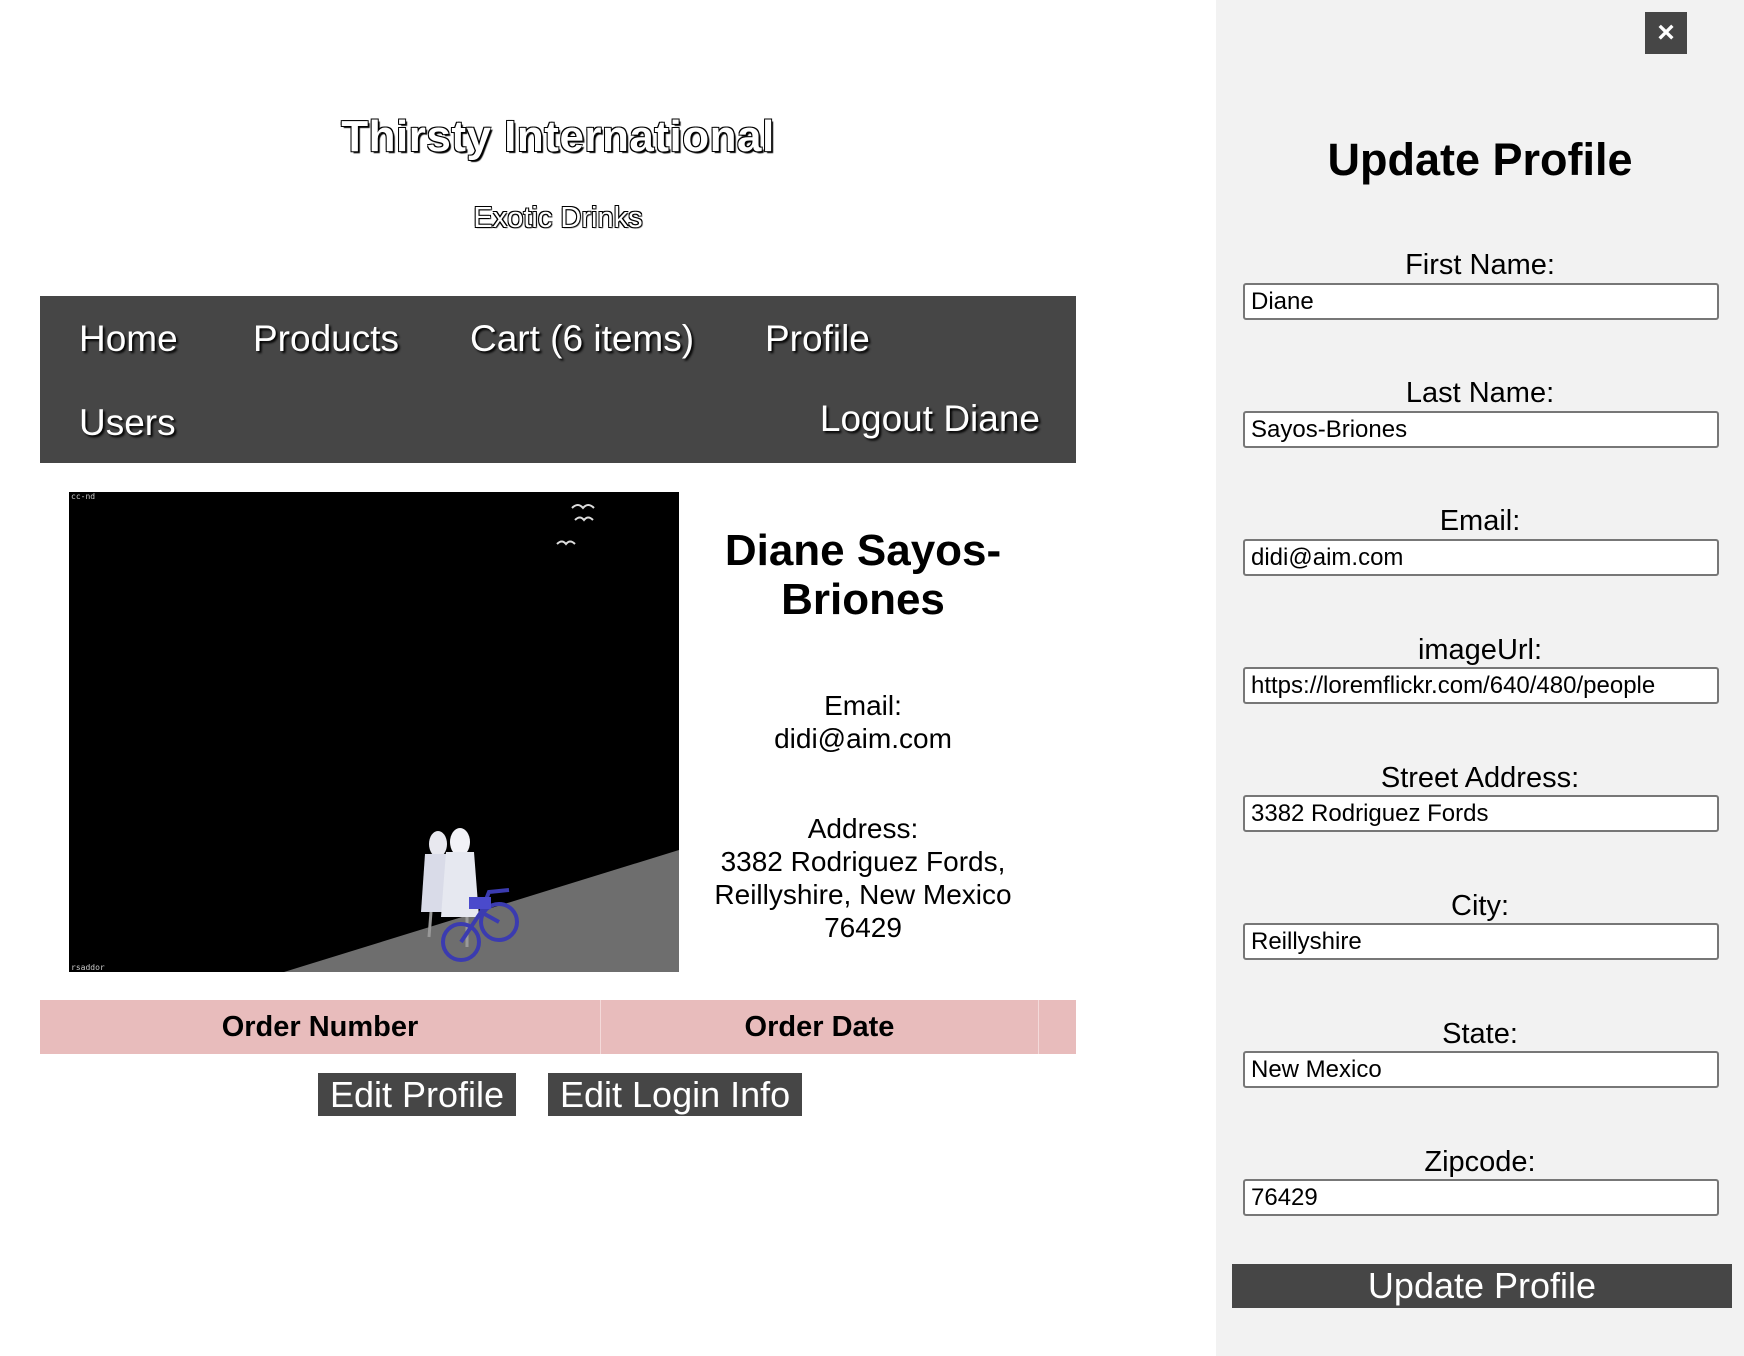 The width and height of the screenshot is (1744, 1356). I want to click on address-label: Address:, so click(863, 828).